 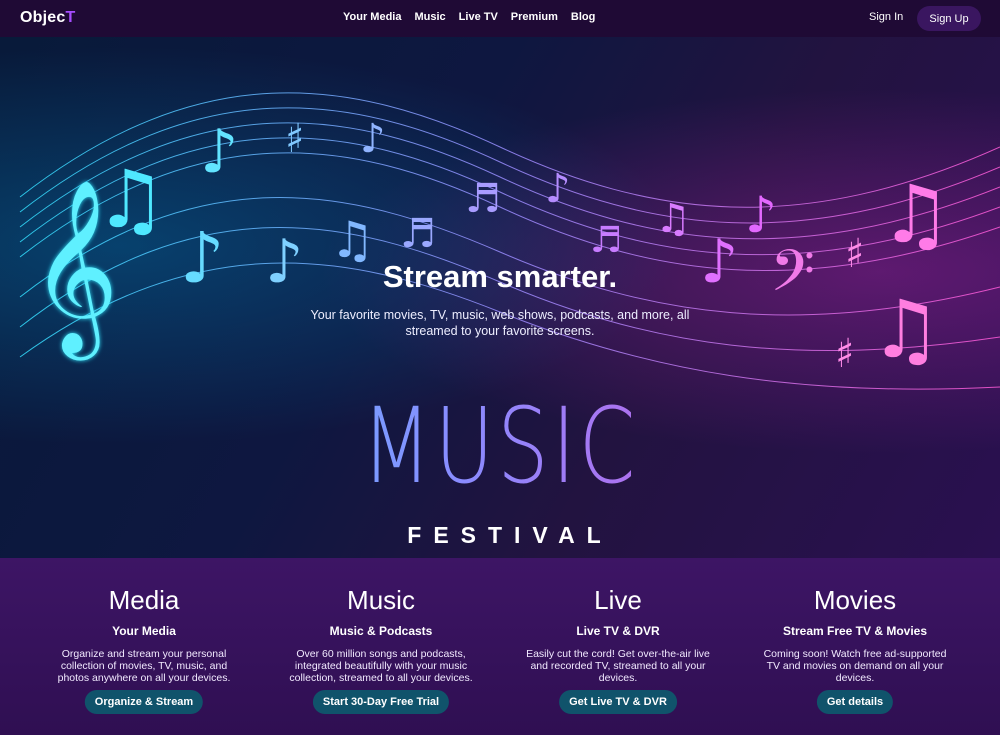 I want to click on nav-link-blog: Blog, so click(x=583, y=17).